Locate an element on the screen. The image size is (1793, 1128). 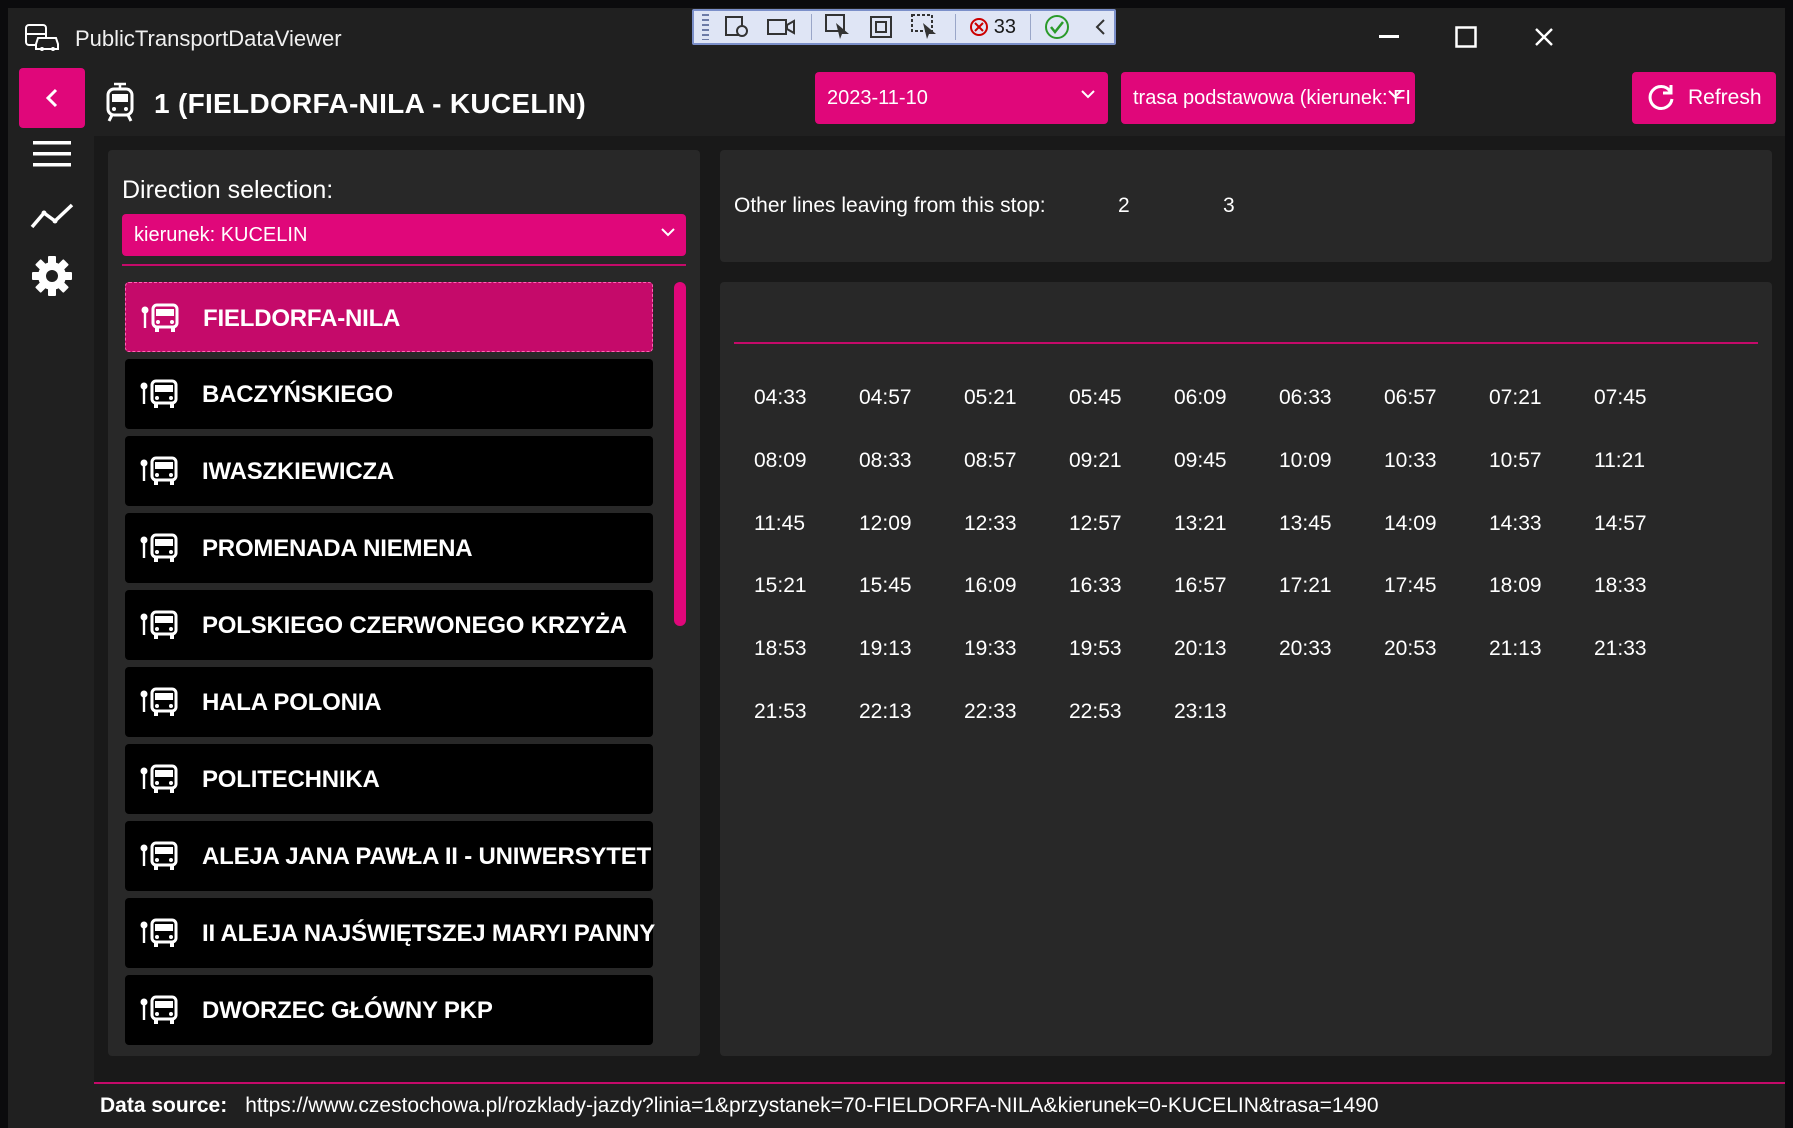
departure-time: 10:09 is located at coordinates (1305, 460).